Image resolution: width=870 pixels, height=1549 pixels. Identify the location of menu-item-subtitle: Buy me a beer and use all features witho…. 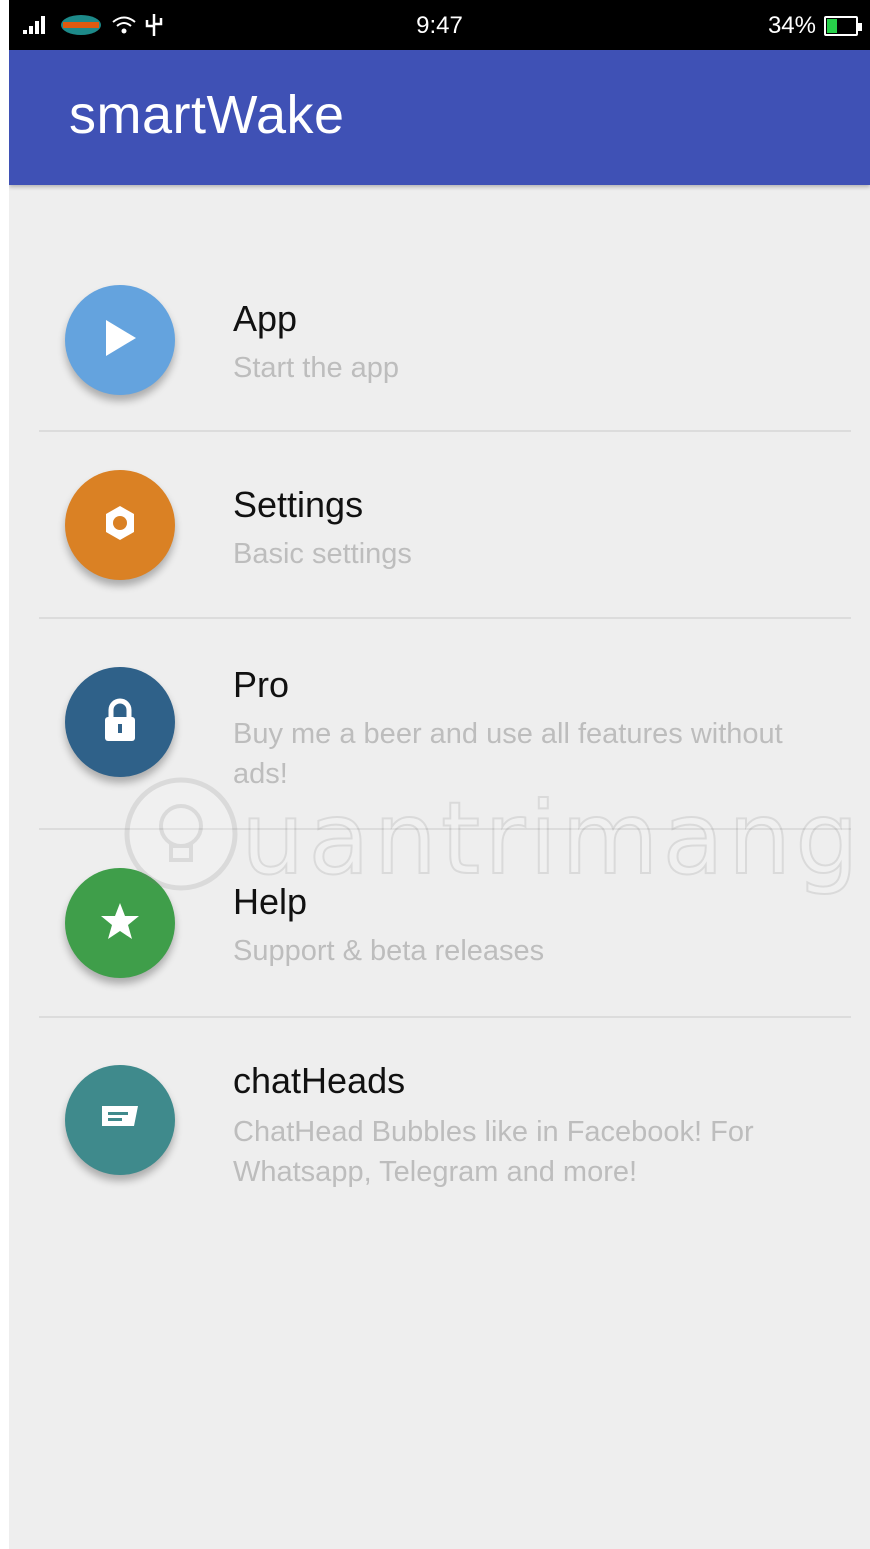
(508, 754).